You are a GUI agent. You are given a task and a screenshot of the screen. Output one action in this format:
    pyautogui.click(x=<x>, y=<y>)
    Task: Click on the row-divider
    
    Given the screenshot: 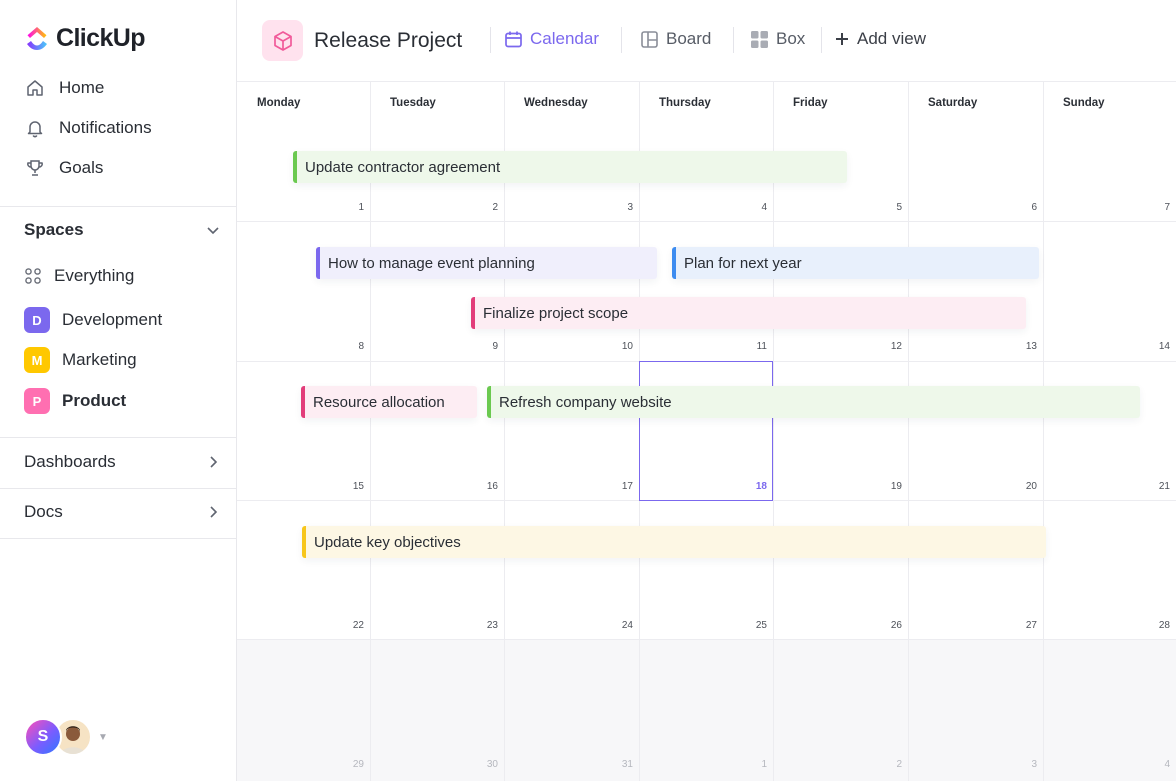 What is the action you would take?
    pyautogui.click(x=706, y=221)
    